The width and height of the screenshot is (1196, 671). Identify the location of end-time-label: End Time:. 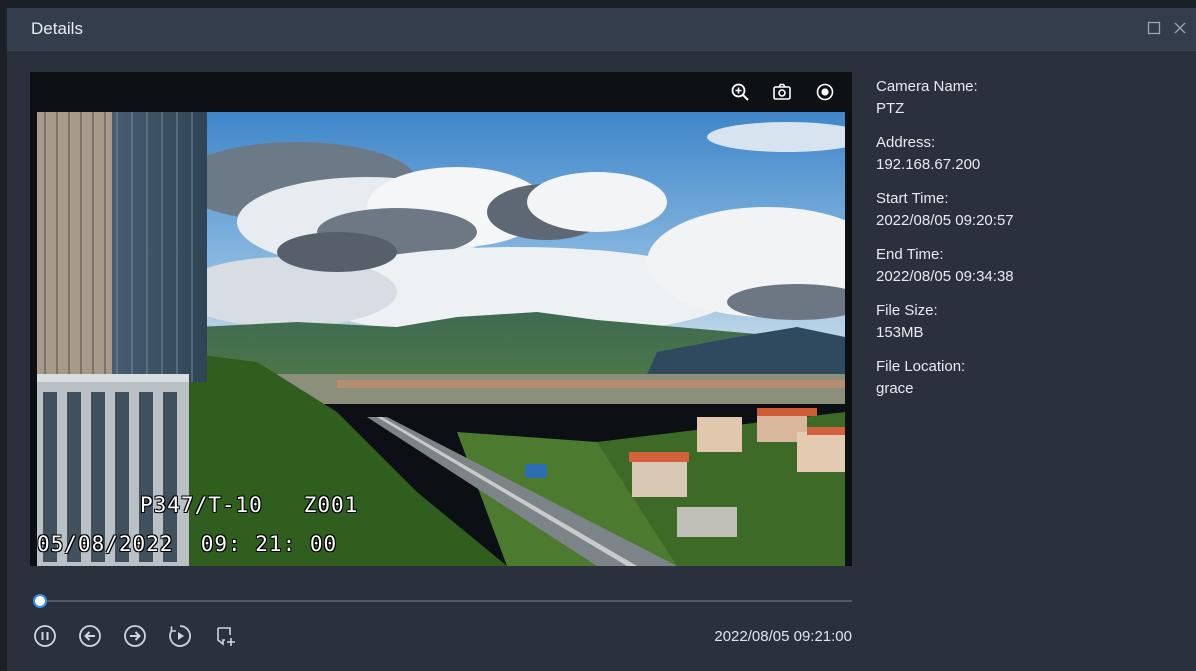
(910, 254).